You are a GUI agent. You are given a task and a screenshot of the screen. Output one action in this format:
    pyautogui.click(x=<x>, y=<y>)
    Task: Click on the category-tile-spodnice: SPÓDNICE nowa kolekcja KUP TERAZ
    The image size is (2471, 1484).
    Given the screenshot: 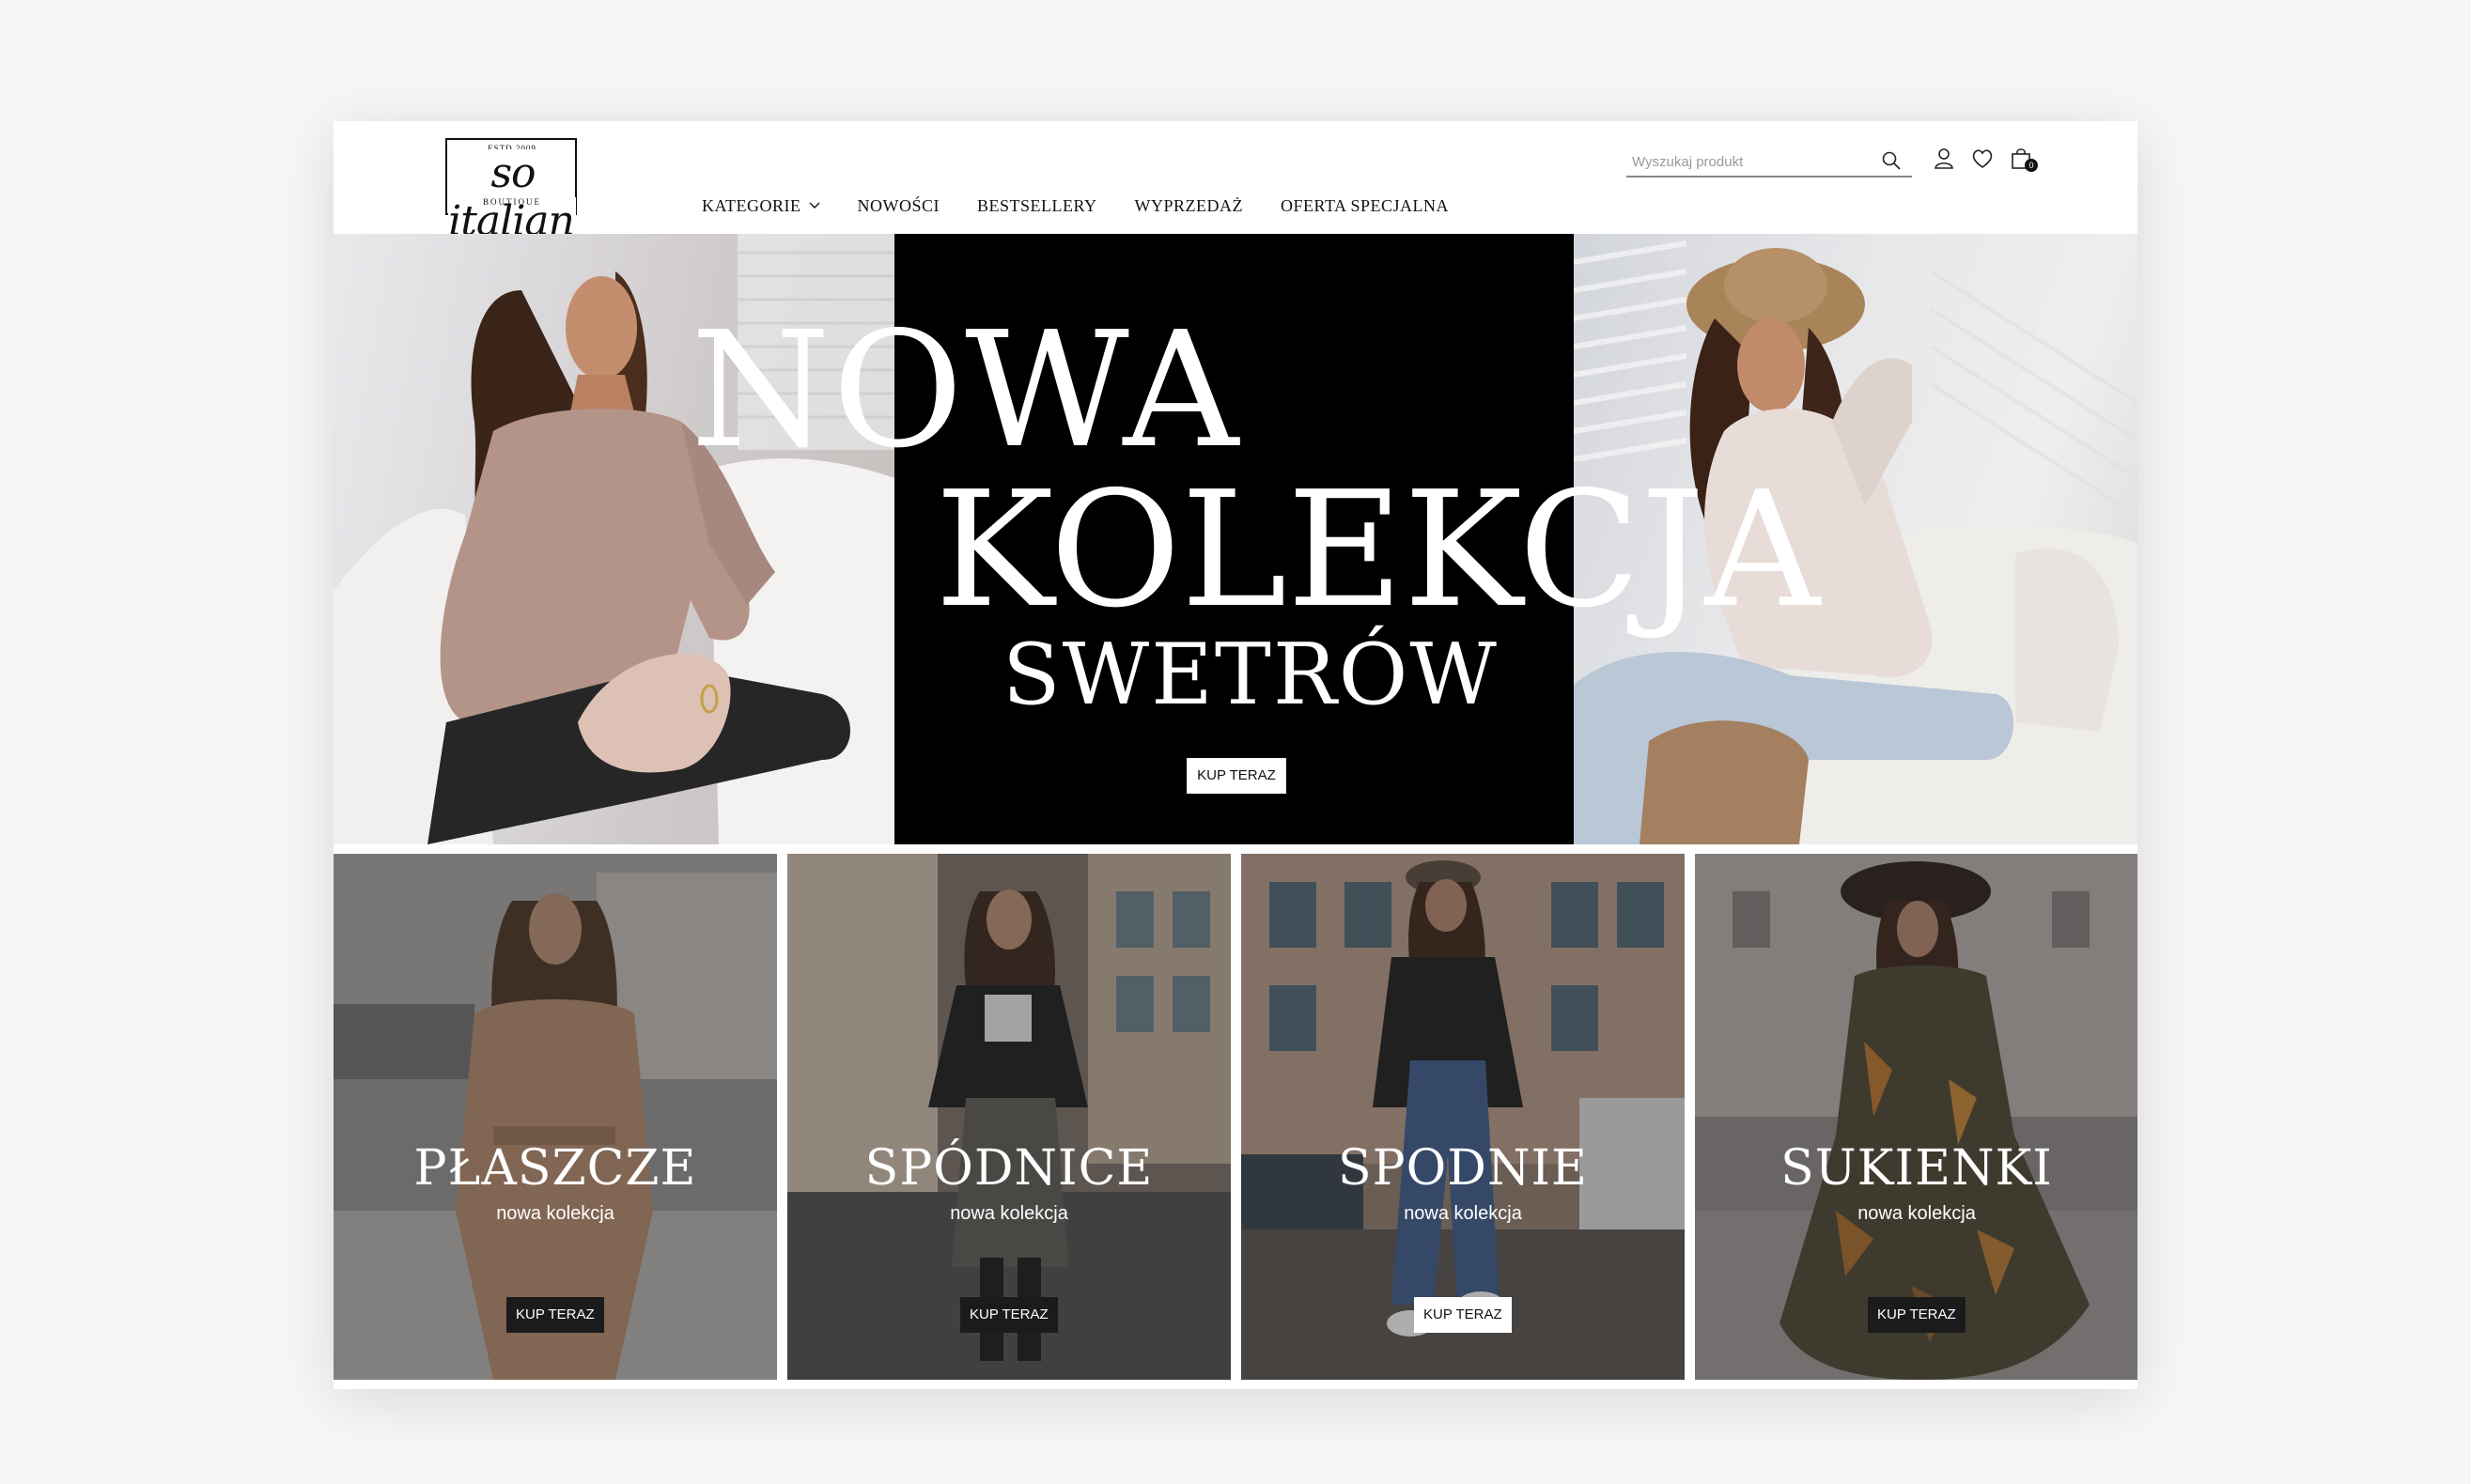 What is the action you would take?
    pyautogui.click(x=1009, y=1117)
    